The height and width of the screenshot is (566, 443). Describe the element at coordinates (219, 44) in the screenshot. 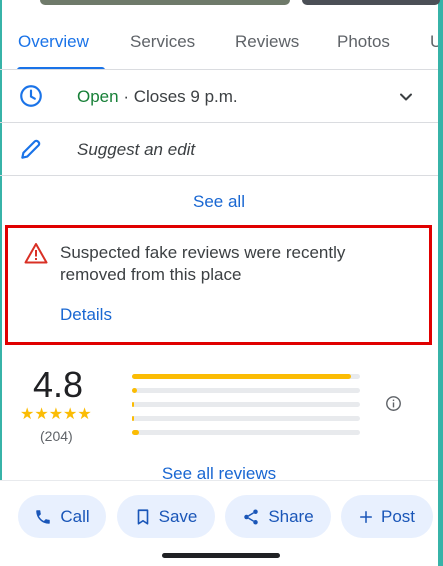

I see `tab-bar: Overview Services Reviews Photos U` at that location.